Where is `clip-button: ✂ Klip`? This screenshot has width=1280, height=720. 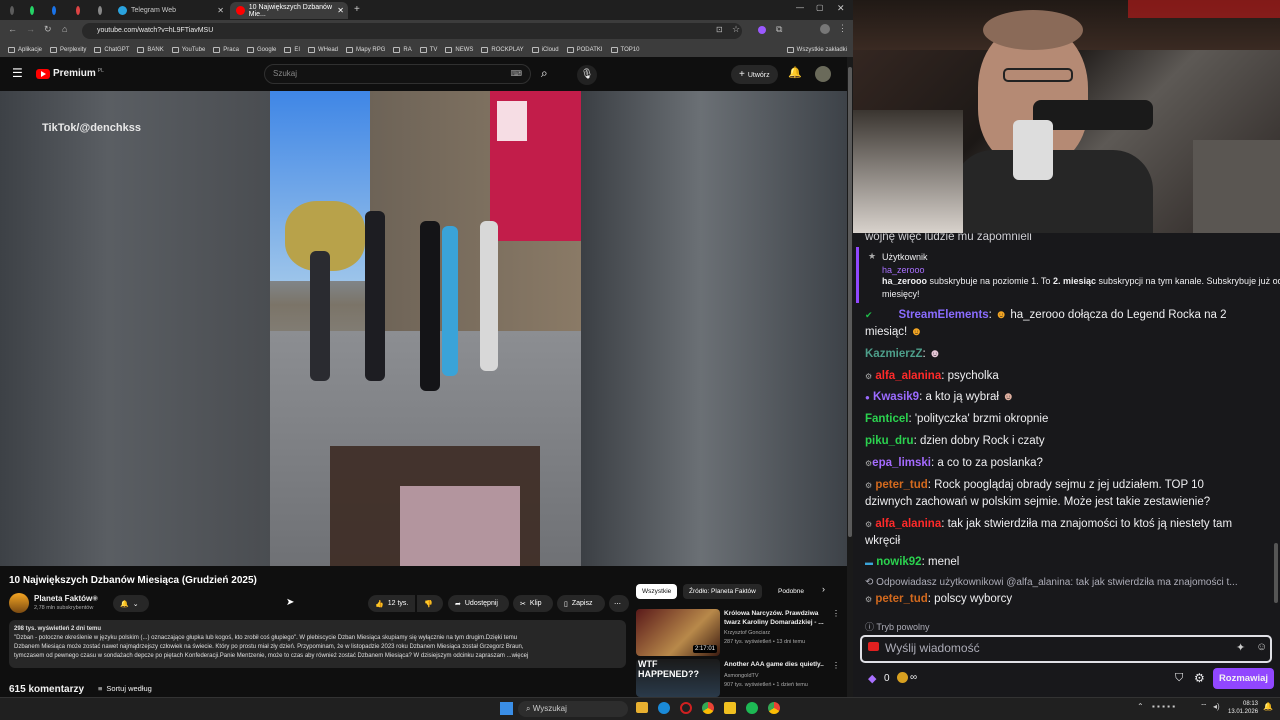
clip-button: ✂ Klip is located at coordinates (533, 603).